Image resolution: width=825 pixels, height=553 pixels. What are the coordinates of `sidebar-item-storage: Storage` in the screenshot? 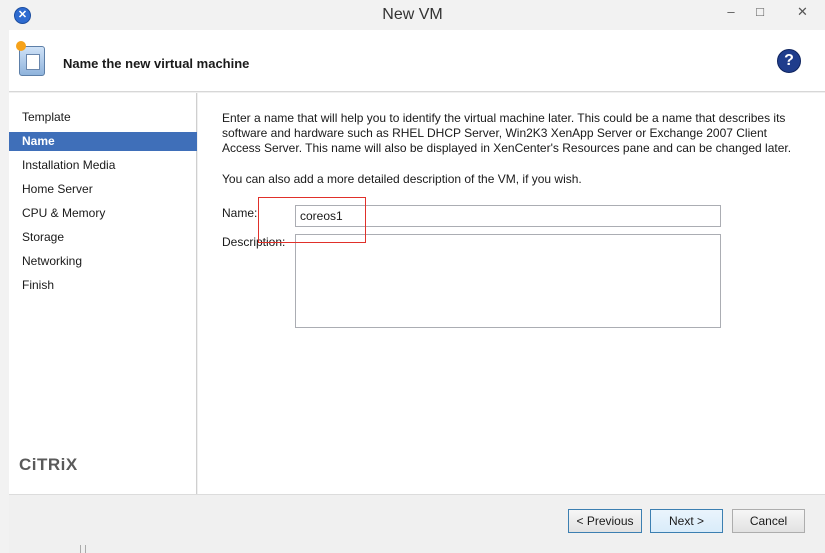 It's located at (103, 237).